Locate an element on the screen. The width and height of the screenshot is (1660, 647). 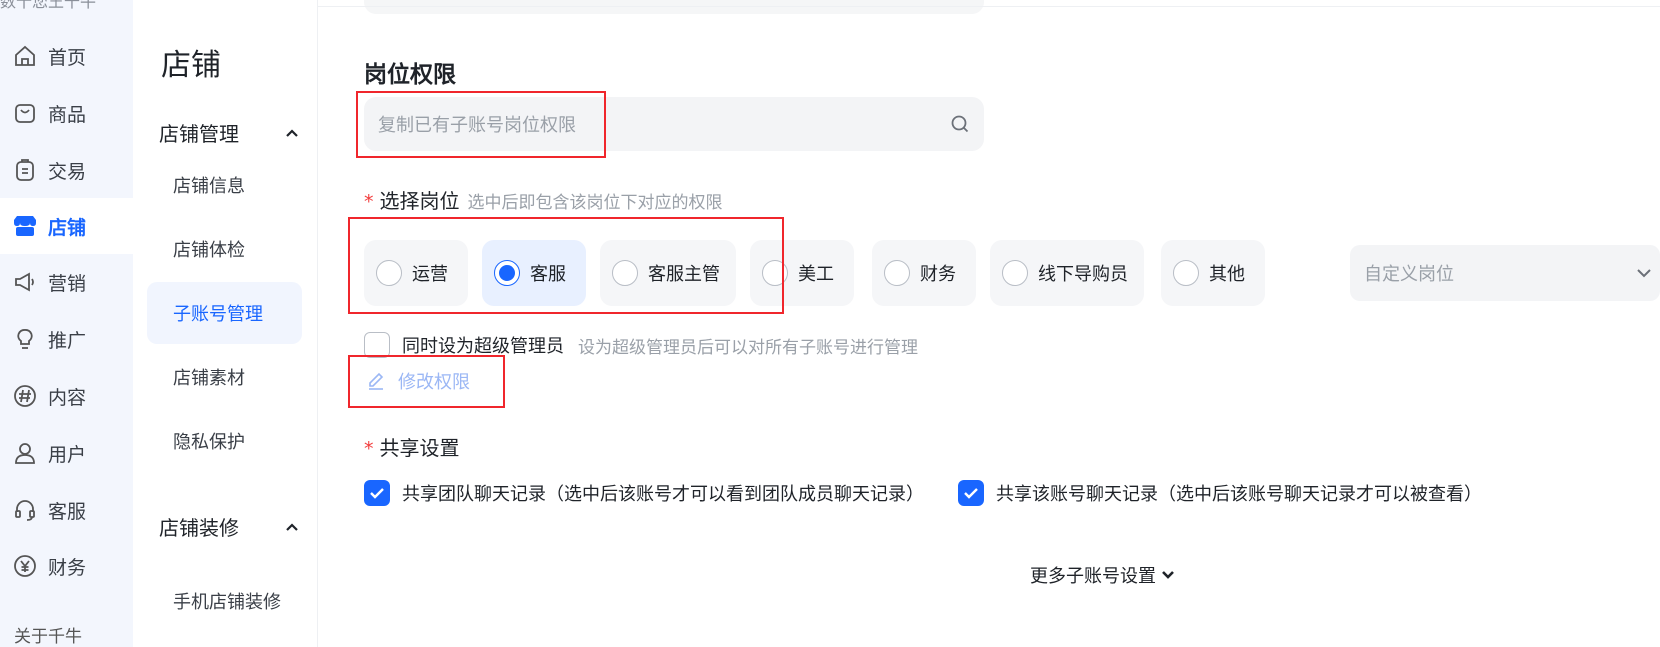
share-team-chat-option: 共享团队聊天记录（选中后该账号才可以看到团队成员聊天记录） is located at coordinates (644, 493).